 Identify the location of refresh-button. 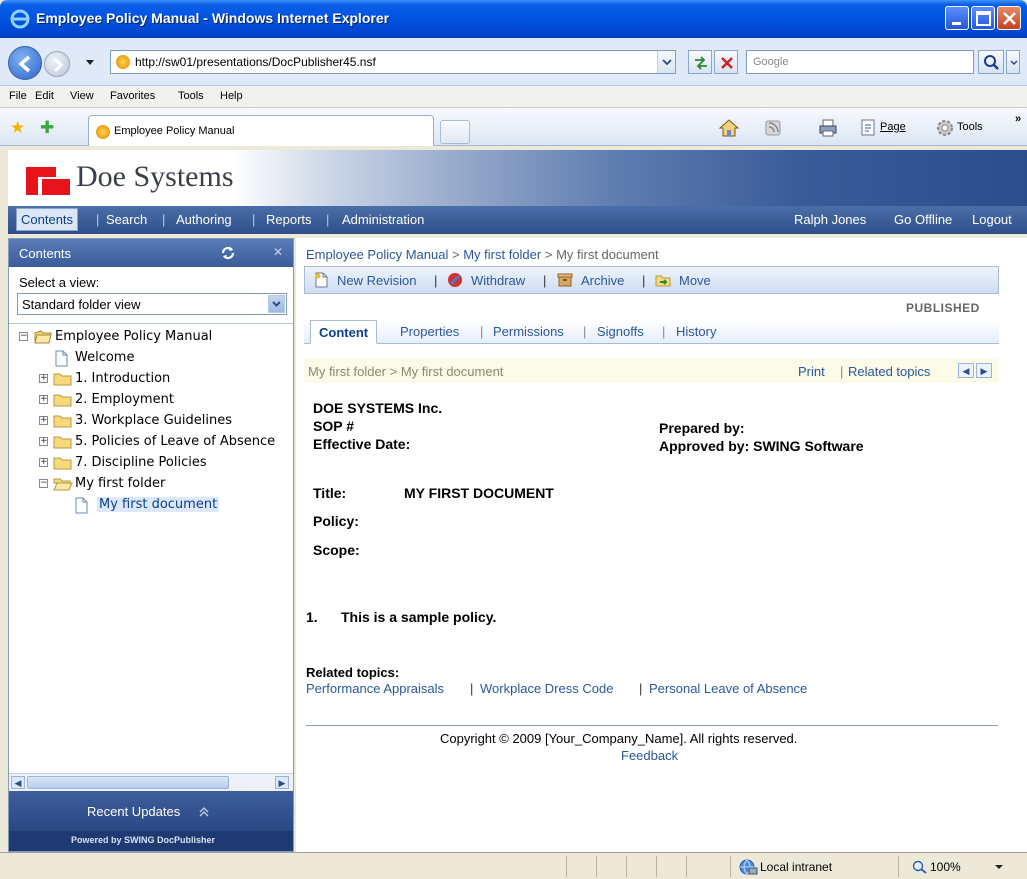
(700, 62).